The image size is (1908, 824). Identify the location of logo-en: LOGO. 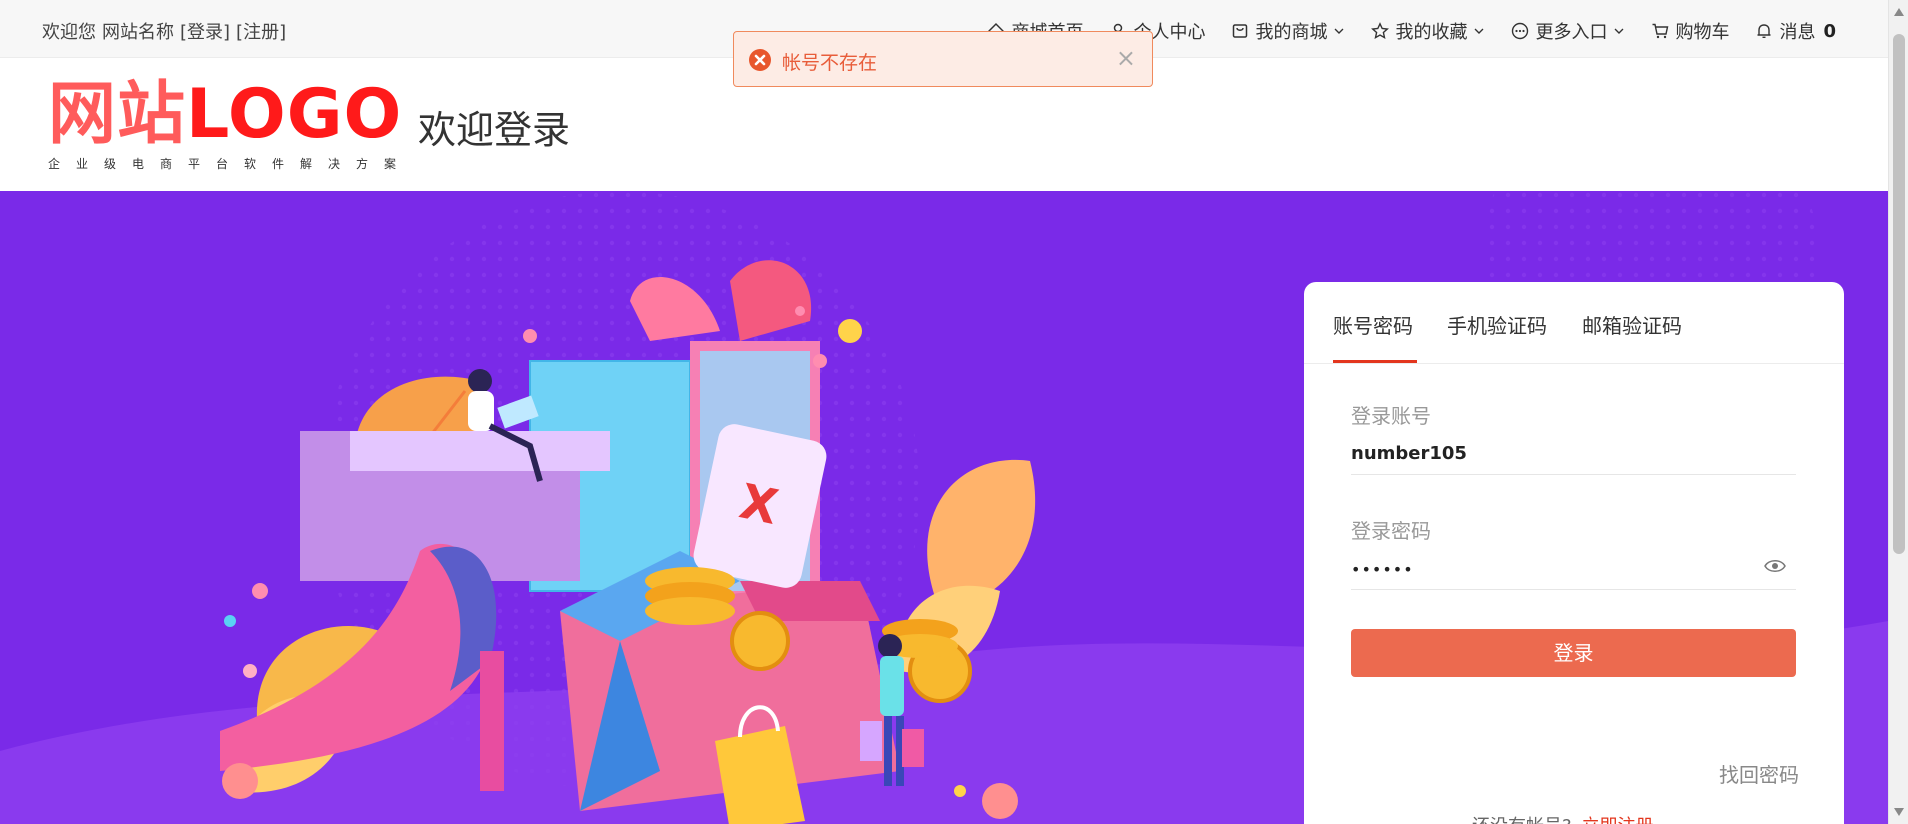
(294, 114).